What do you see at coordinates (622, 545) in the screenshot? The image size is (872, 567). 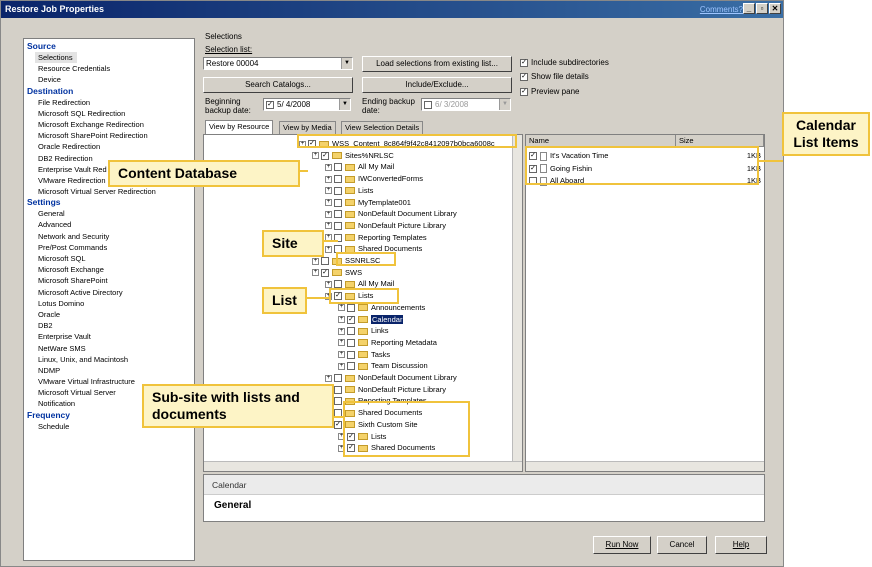 I see `run-now-button: Run Now` at bounding box center [622, 545].